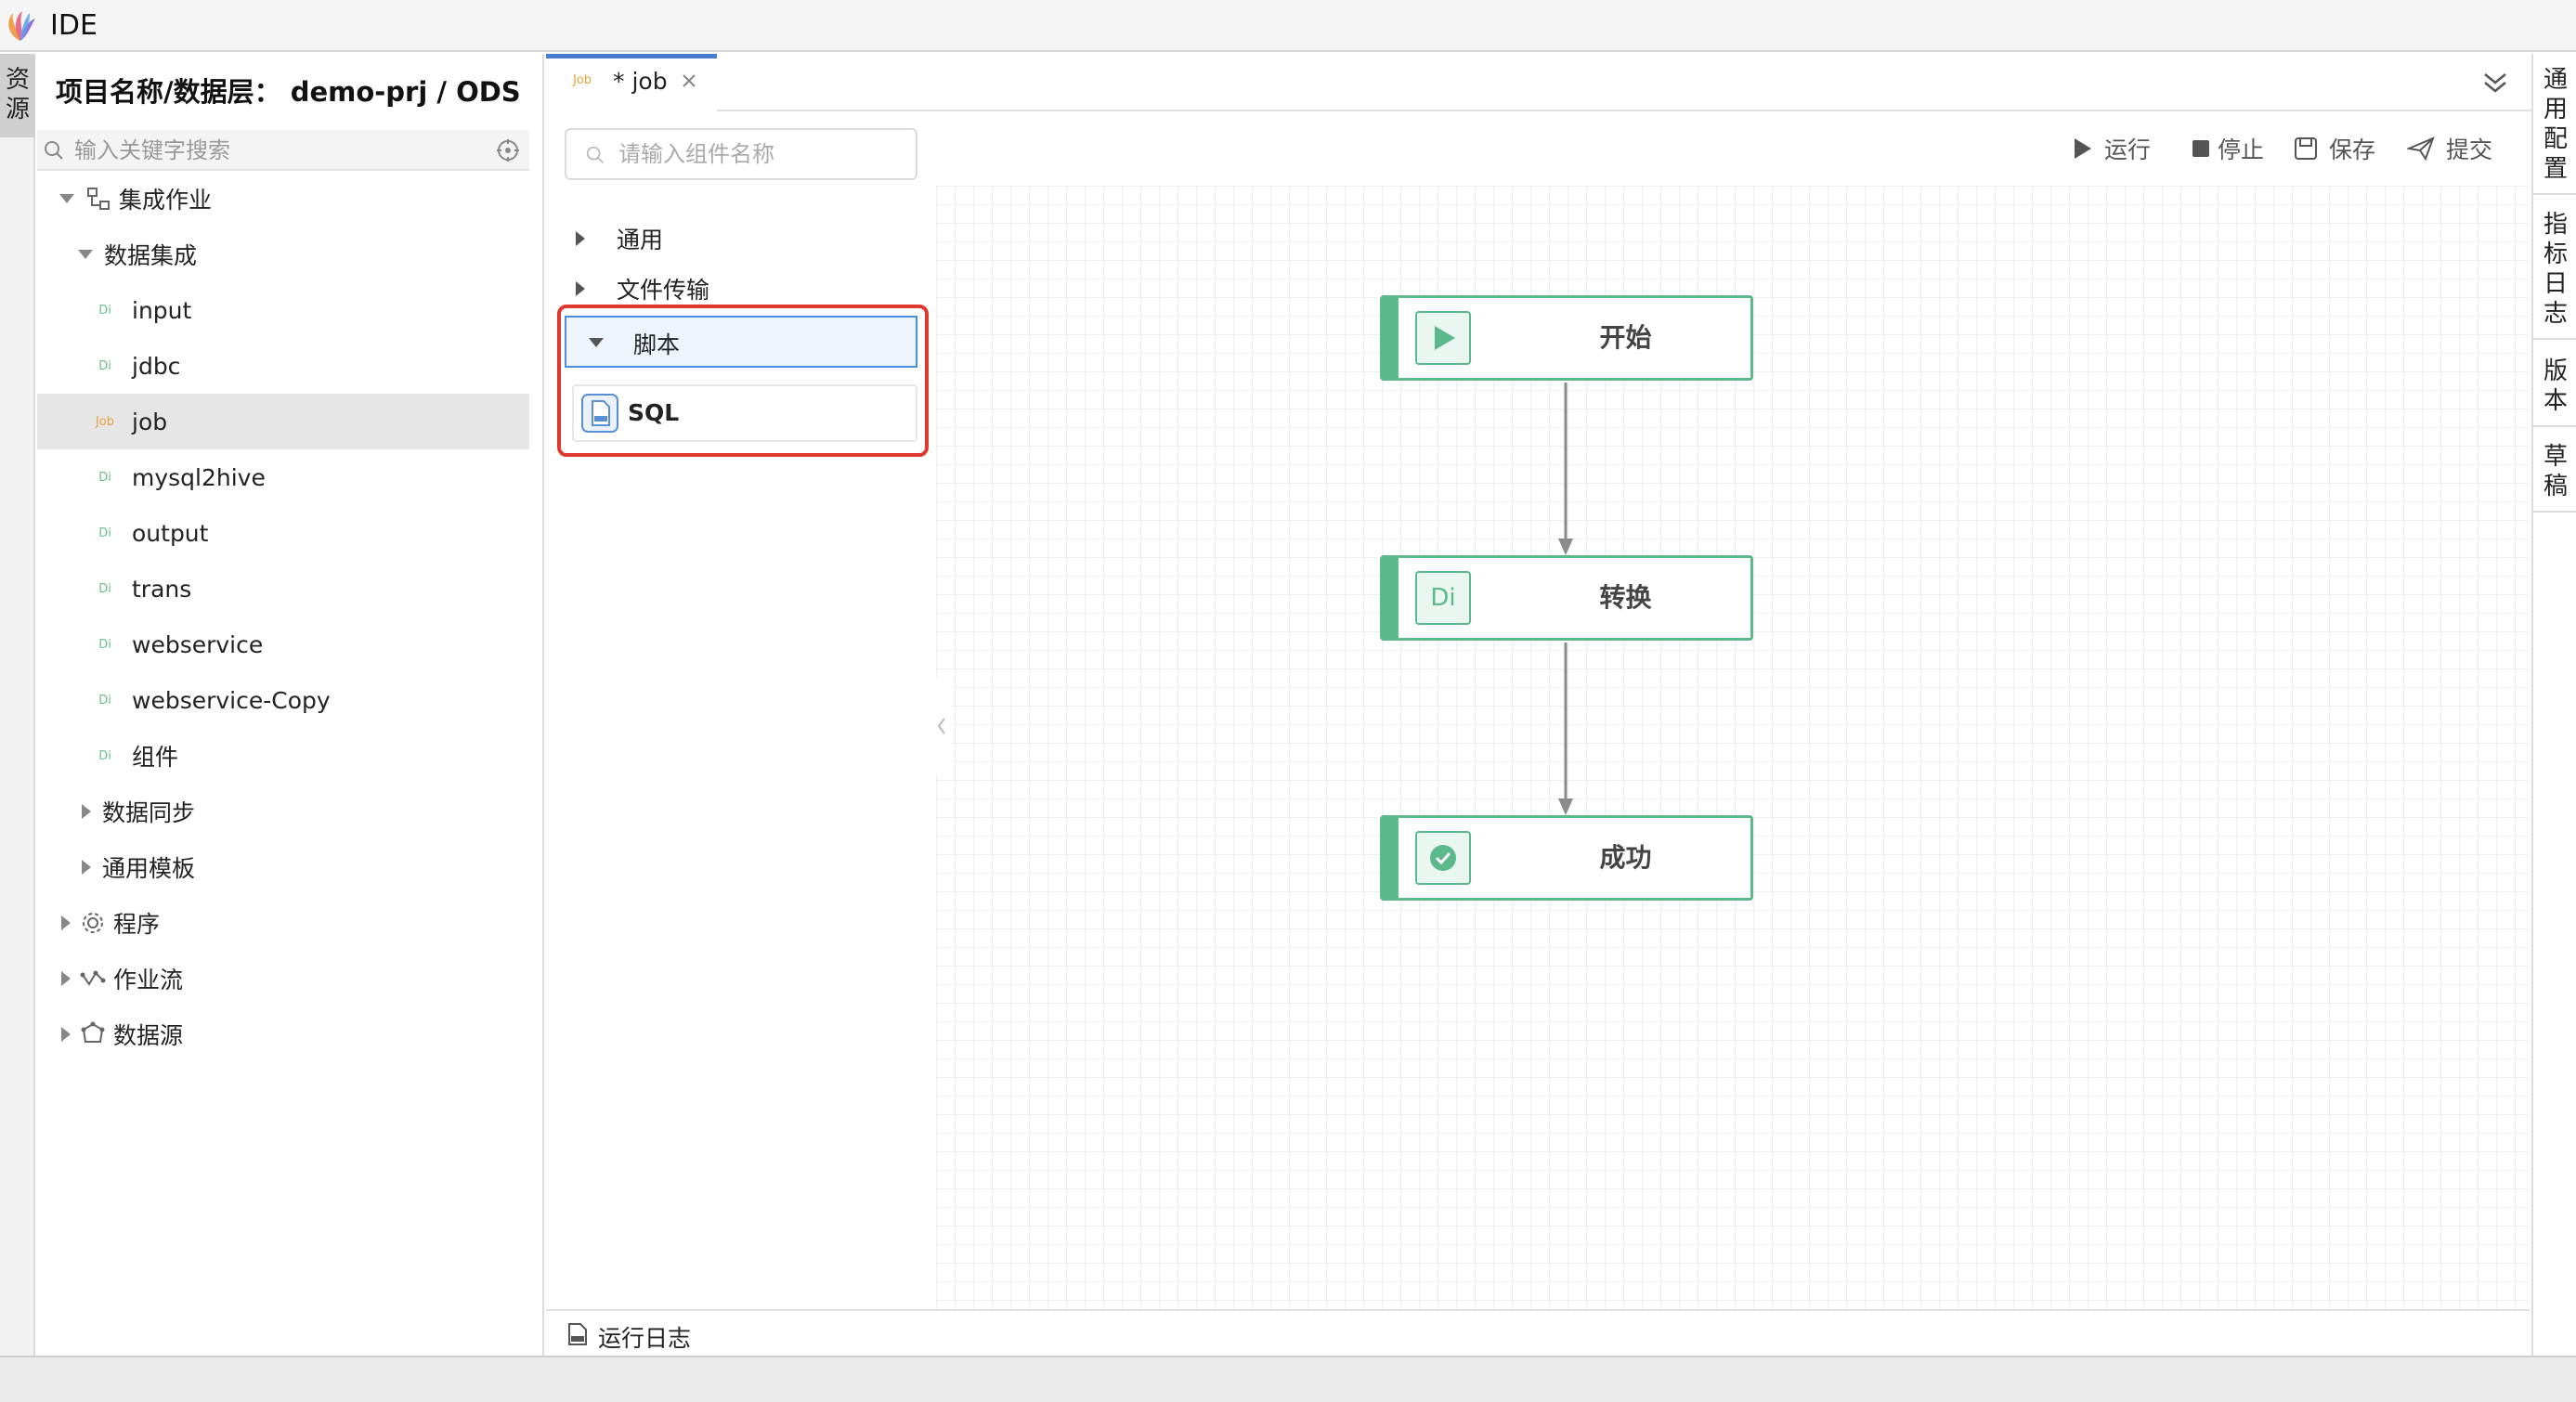 This screenshot has width=2576, height=1402. Describe the element at coordinates (640, 81) in the screenshot. I see `tab-label: * job` at that location.